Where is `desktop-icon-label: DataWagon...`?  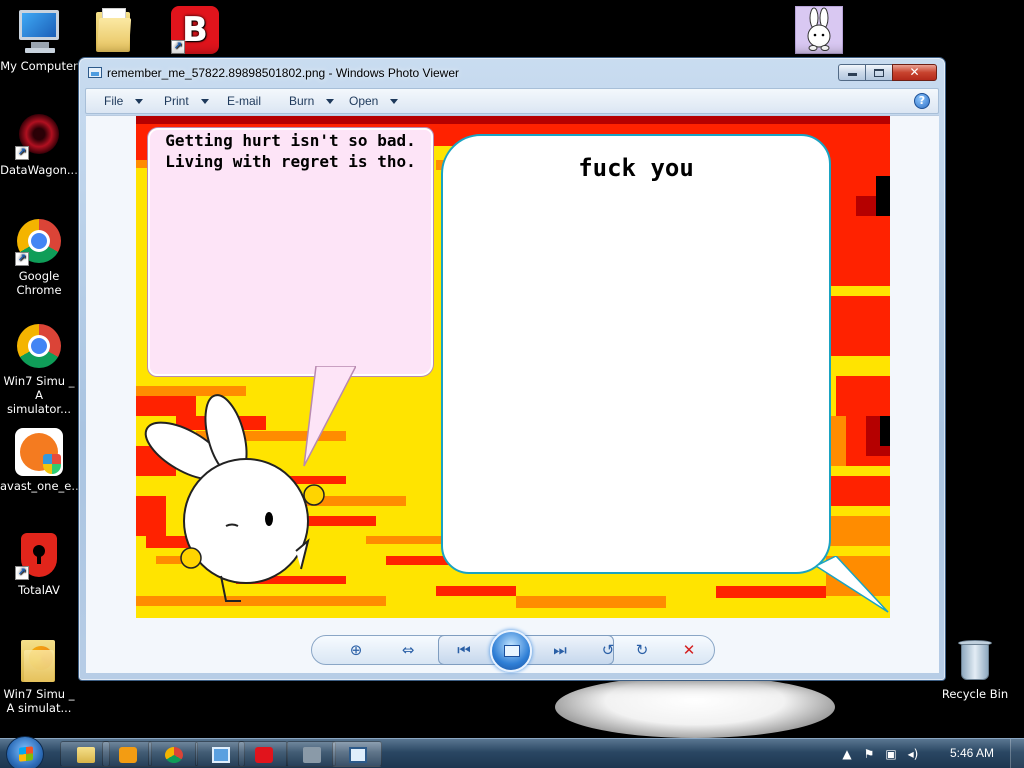
desktop-icon-label: DataWagon... is located at coordinates (39, 170).